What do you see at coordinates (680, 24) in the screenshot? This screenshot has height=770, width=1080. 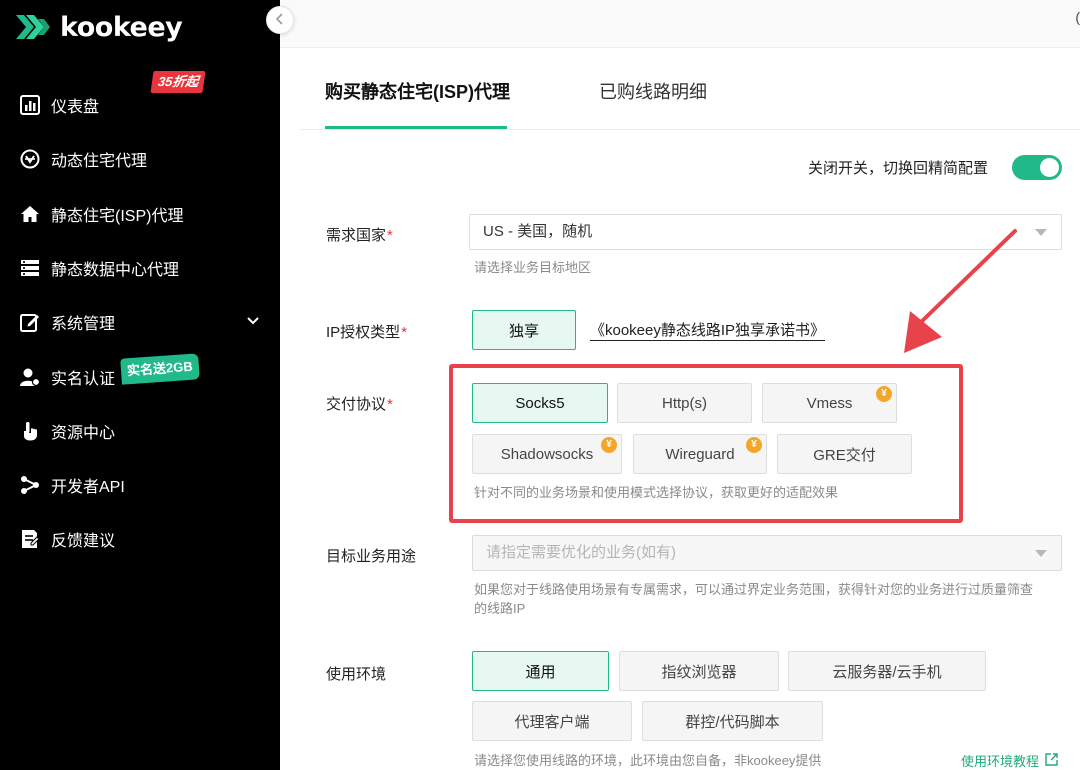 I see `topbar: (` at bounding box center [680, 24].